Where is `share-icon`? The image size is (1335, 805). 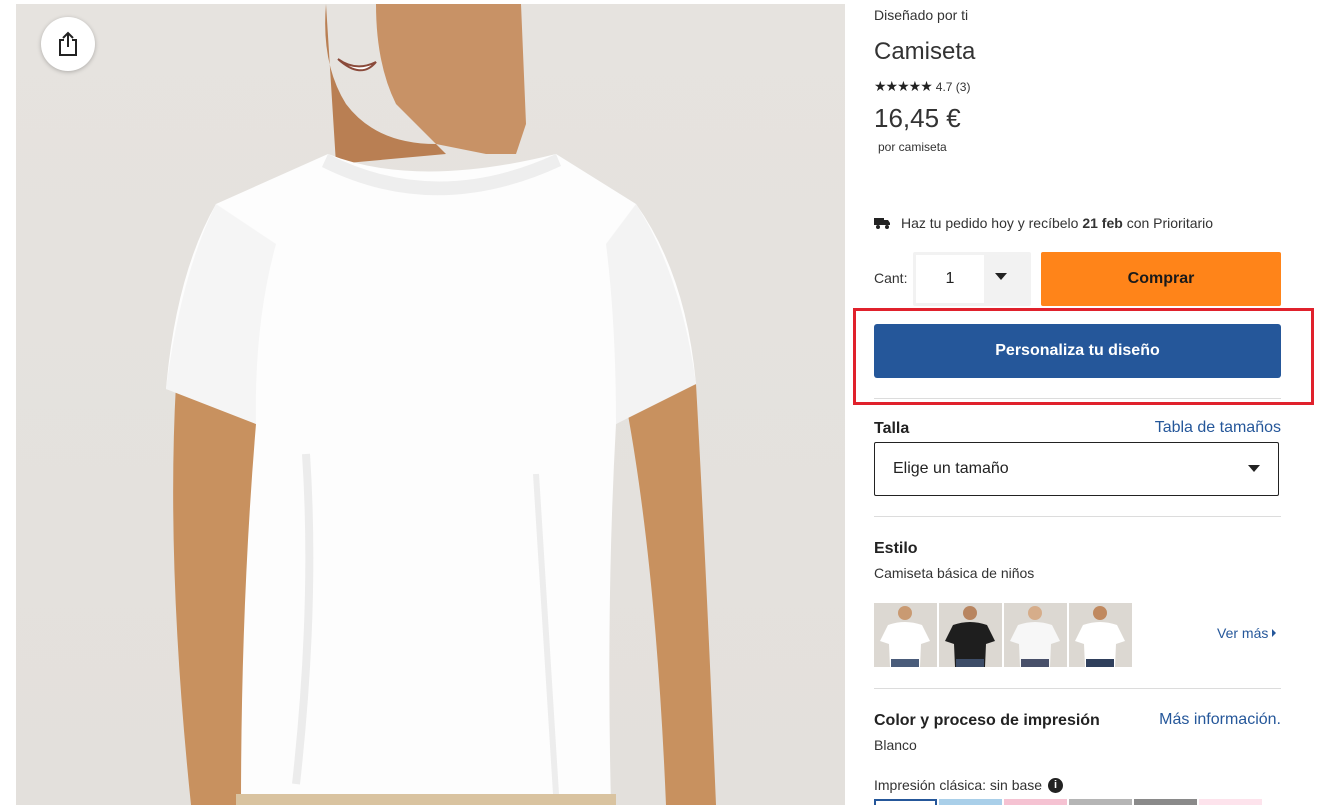
share-icon is located at coordinates (68, 43).